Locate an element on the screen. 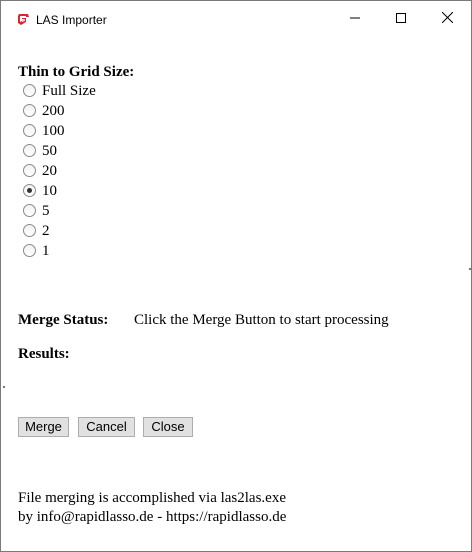 Image resolution: width=472 pixels, height=552 pixels. close-button: Close is located at coordinates (168, 427).